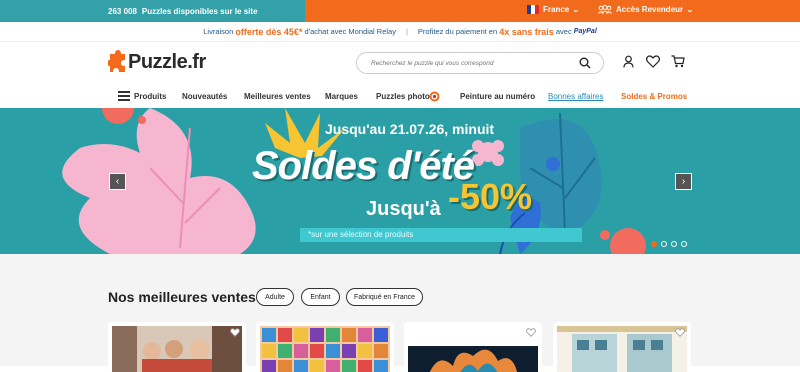 The image size is (800, 372). Describe the element at coordinates (320, 297) in the screenshot. I see `filter-child-button: Enfant` at that location.